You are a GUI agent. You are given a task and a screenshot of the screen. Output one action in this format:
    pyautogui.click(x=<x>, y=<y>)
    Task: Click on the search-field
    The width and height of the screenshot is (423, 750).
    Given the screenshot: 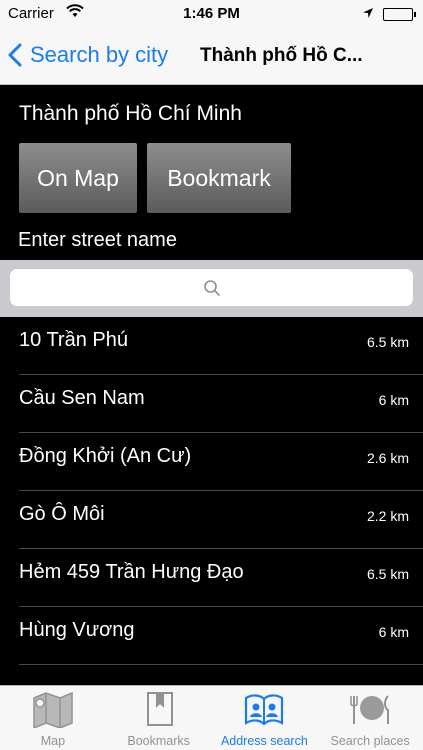 What is the action you would take?
    pyautogui.click(x=211, y=287)
    